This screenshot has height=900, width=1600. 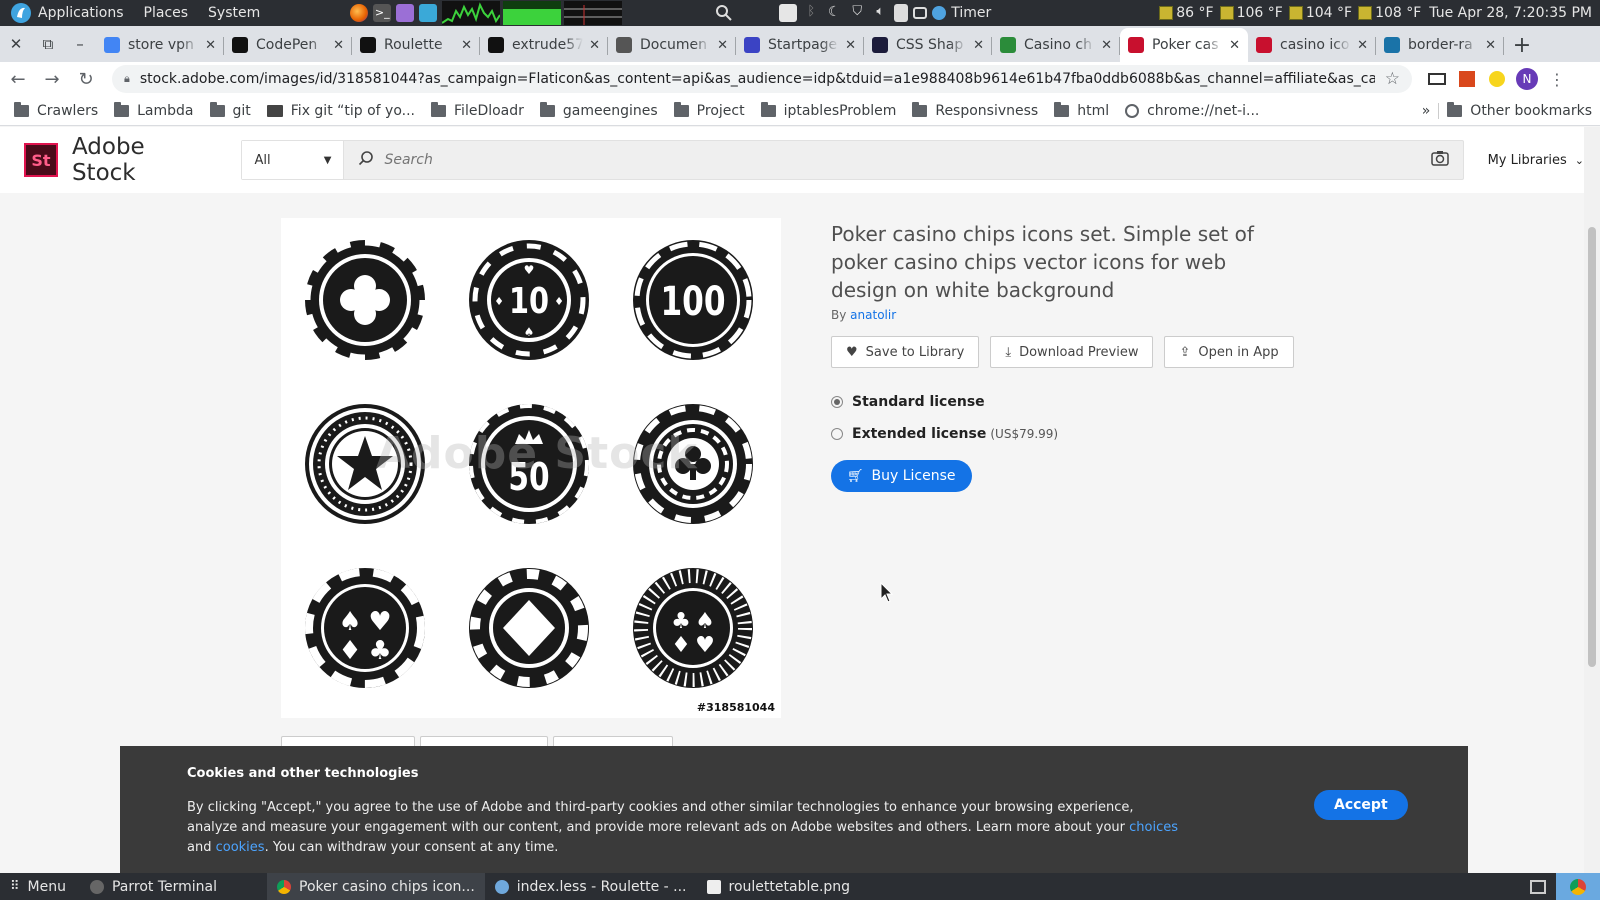 What do you see at coordinates (1387, 79) in the screenshot?
I see `bookmark-star-icon: ☆` at bounding box center [1387, 79].